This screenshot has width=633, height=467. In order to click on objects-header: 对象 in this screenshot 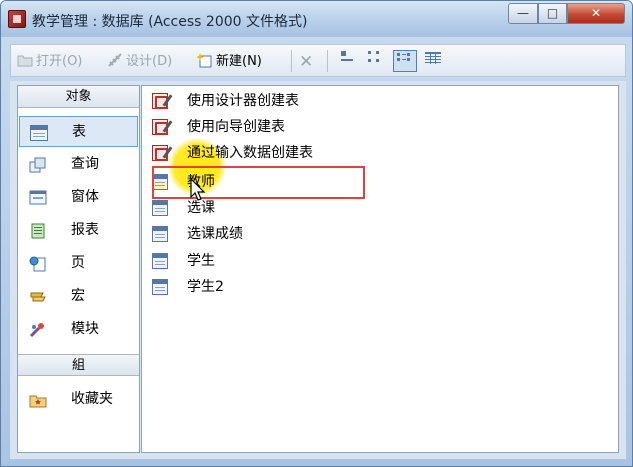, I will do `click(78, 97)`.